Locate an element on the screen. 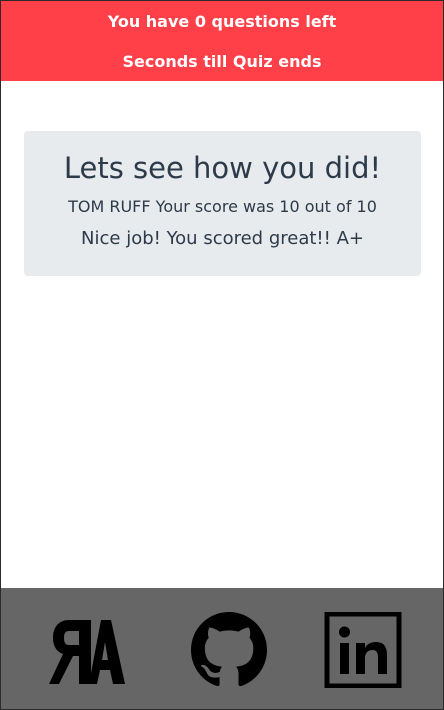  ra-logo-icon is located at coordinates (87, 652).